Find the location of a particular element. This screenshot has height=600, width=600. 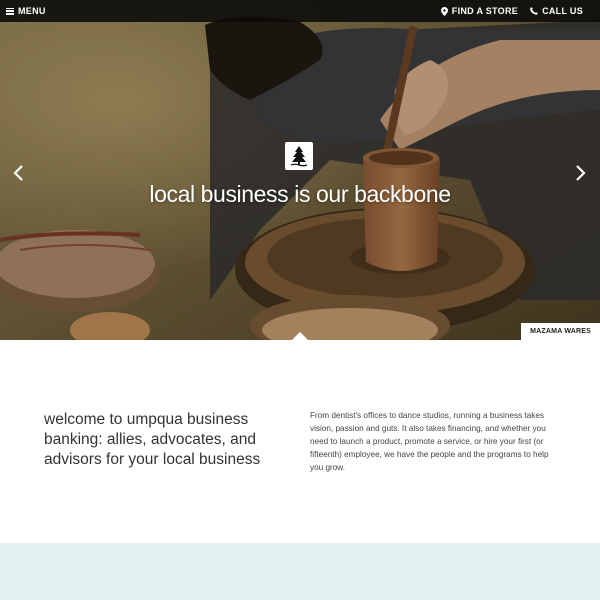

next-slide-button is located at coordinates (580, 173).